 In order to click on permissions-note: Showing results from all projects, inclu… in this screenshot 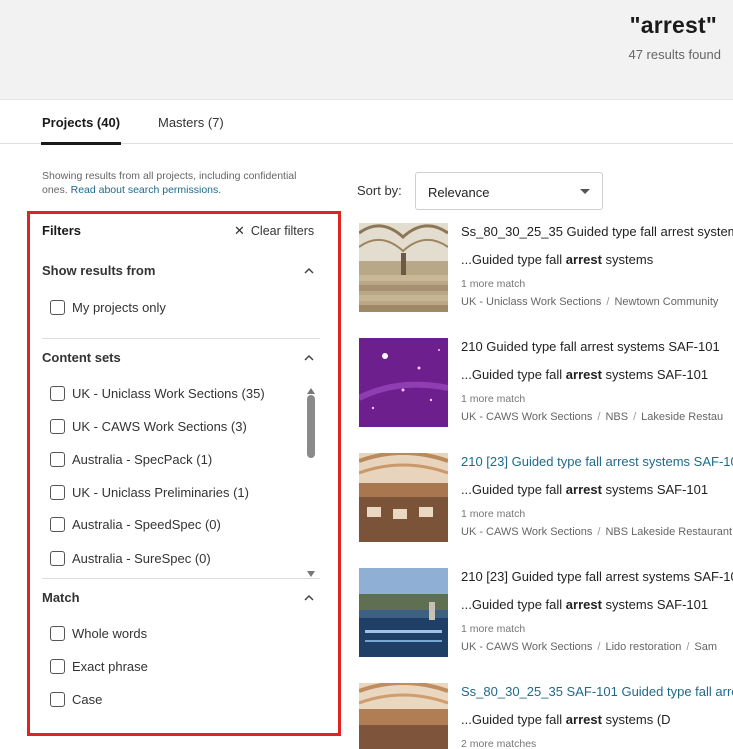, I will do `click(177, 183)`.